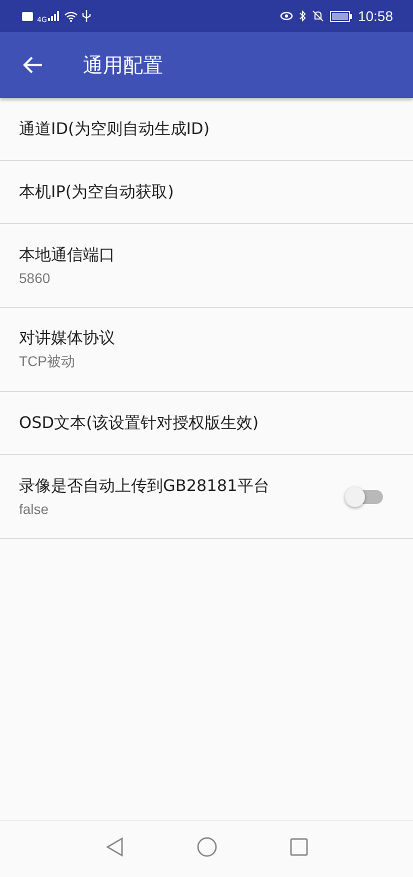 Image resolution: width=413 pixels, height=877 pixels. I want to click on setting-summary: TCP被动, so click(47, 362).